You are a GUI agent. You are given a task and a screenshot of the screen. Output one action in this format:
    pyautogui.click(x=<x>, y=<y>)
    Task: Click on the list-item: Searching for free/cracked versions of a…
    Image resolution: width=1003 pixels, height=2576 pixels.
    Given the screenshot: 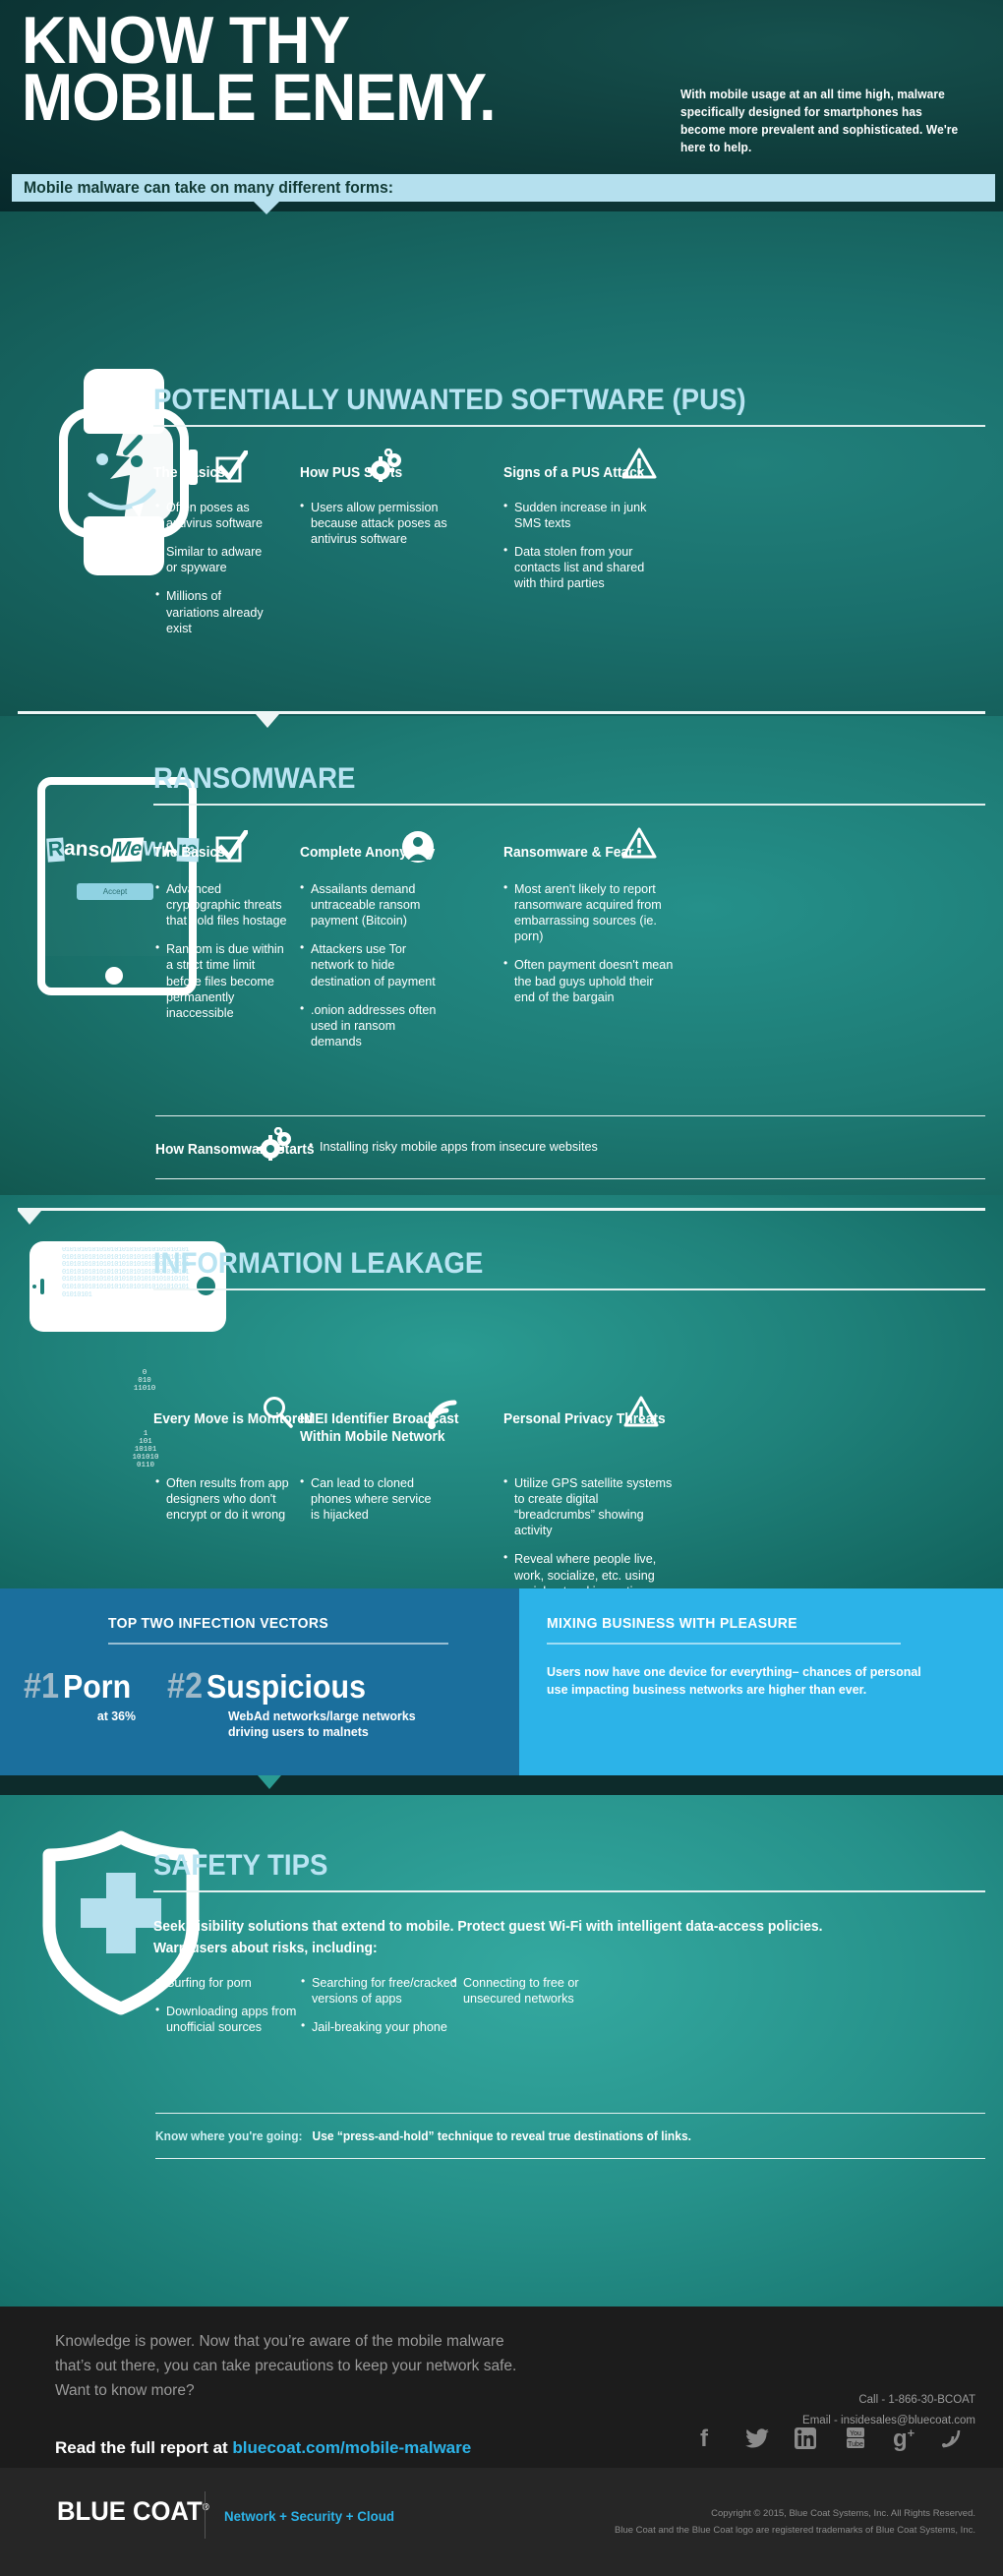 What is the action you would take?
    pyautogui.click(x=379, y=1991)
    